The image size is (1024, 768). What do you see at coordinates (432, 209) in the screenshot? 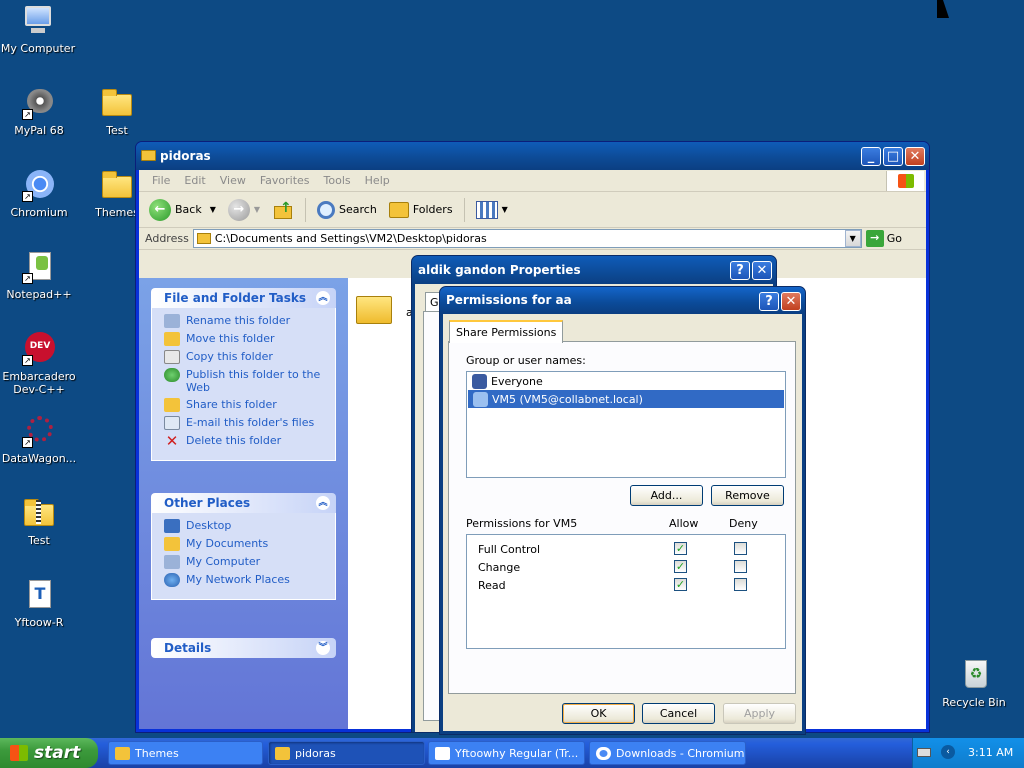
I see `folders-label: Folders` at bounding box center [432, 209].